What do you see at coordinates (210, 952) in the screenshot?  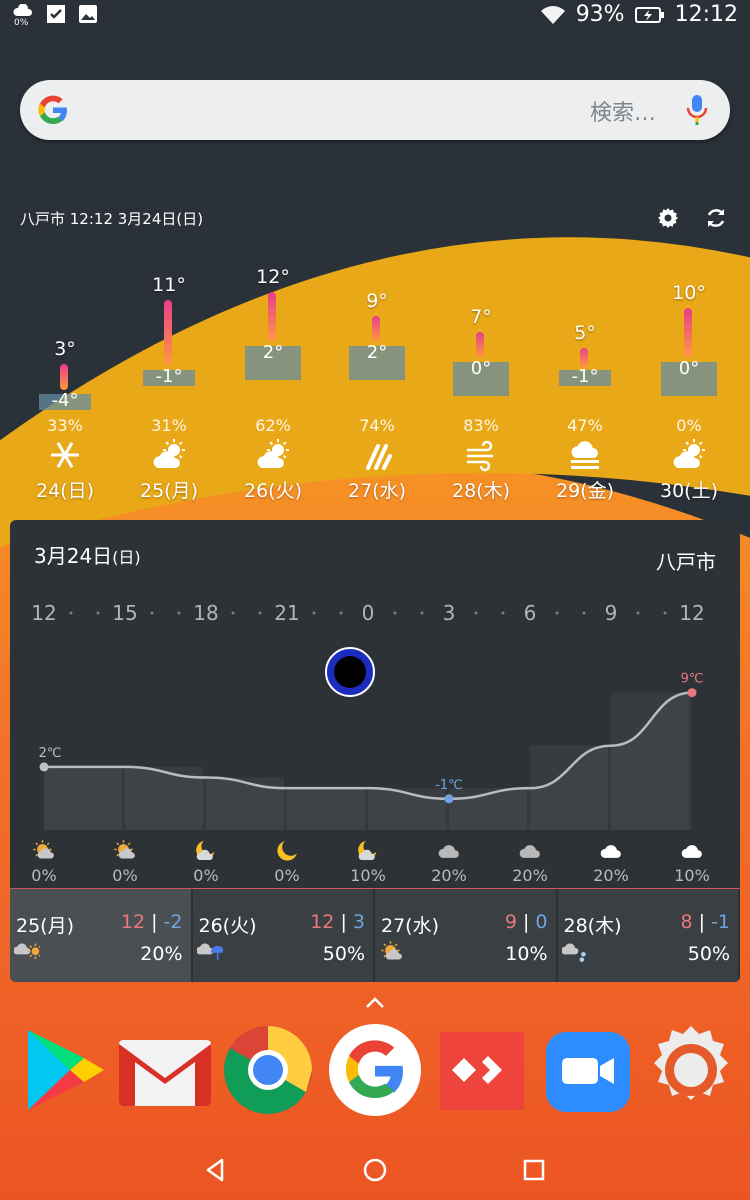 I see `cloud-umbrella-icon` at bounding box center [210, 952].